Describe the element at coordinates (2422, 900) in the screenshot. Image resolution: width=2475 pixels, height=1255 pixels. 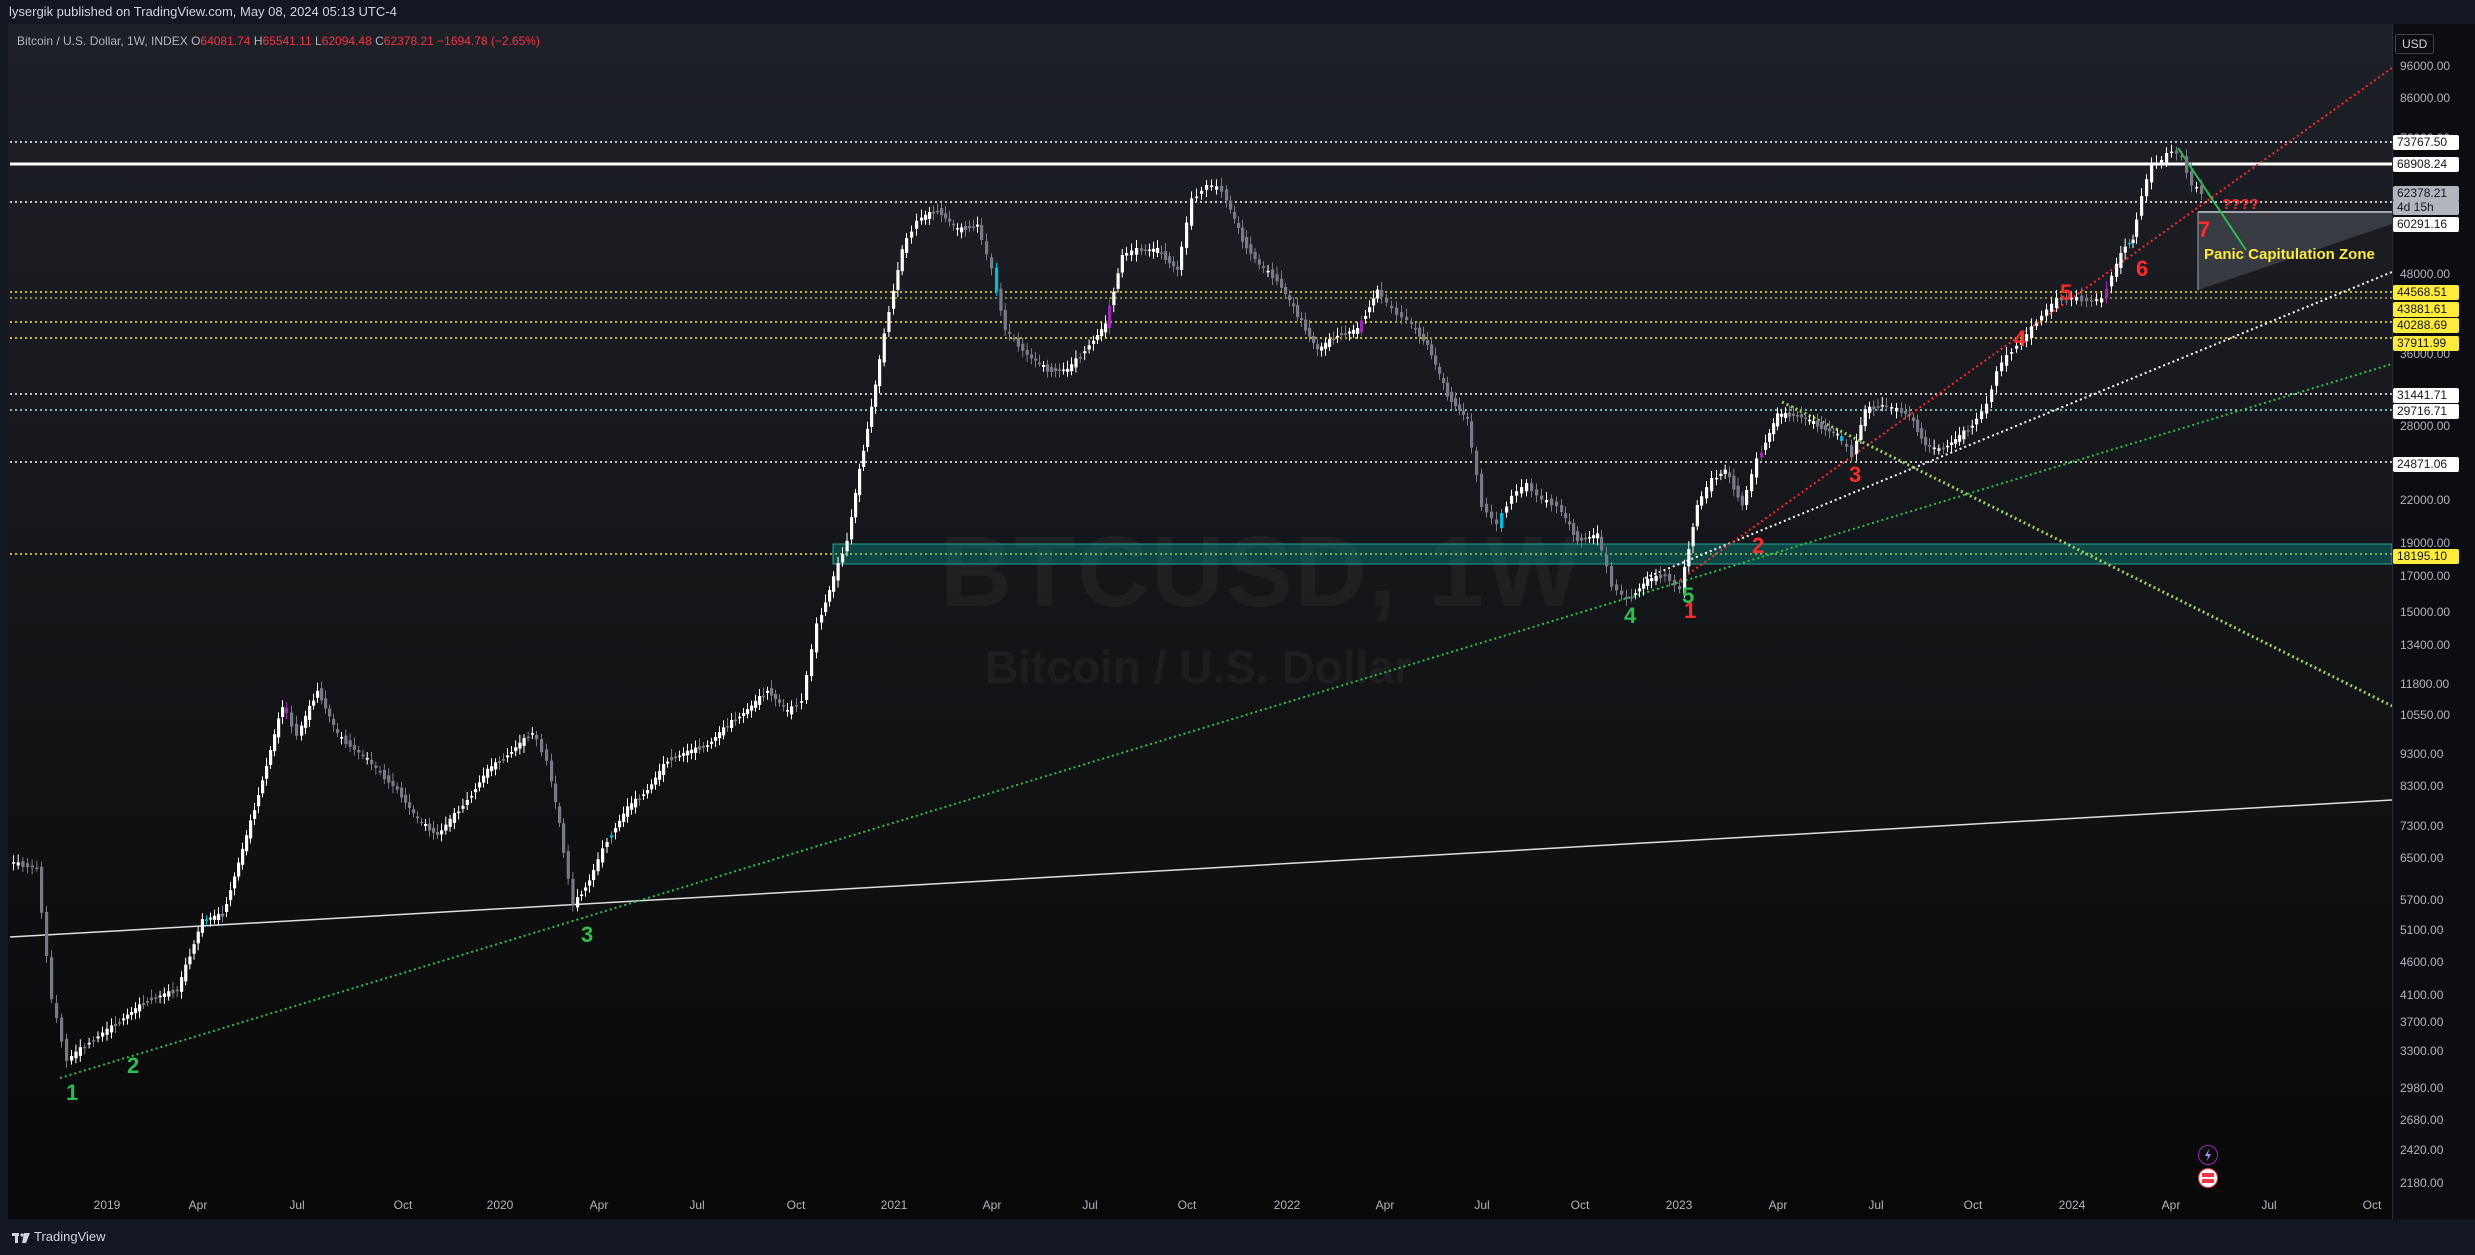
I see `price-tick: 5700.00` at that location.